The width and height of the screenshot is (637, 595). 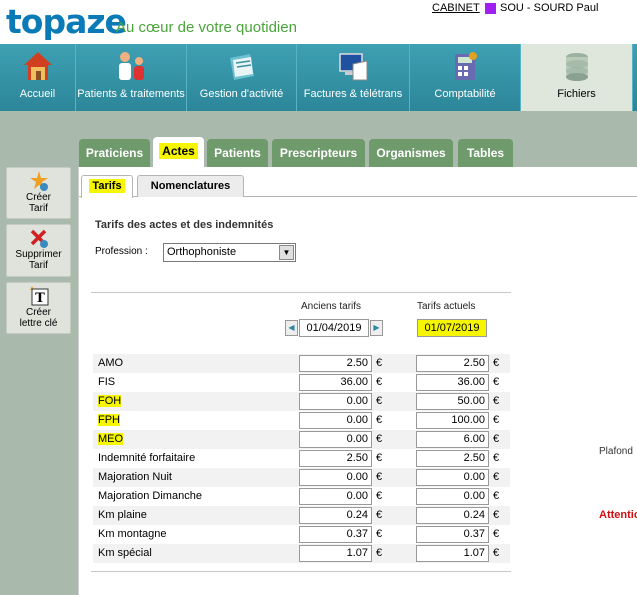 I want to click on new-value-input: 50.00, so click(x=452, y=401).